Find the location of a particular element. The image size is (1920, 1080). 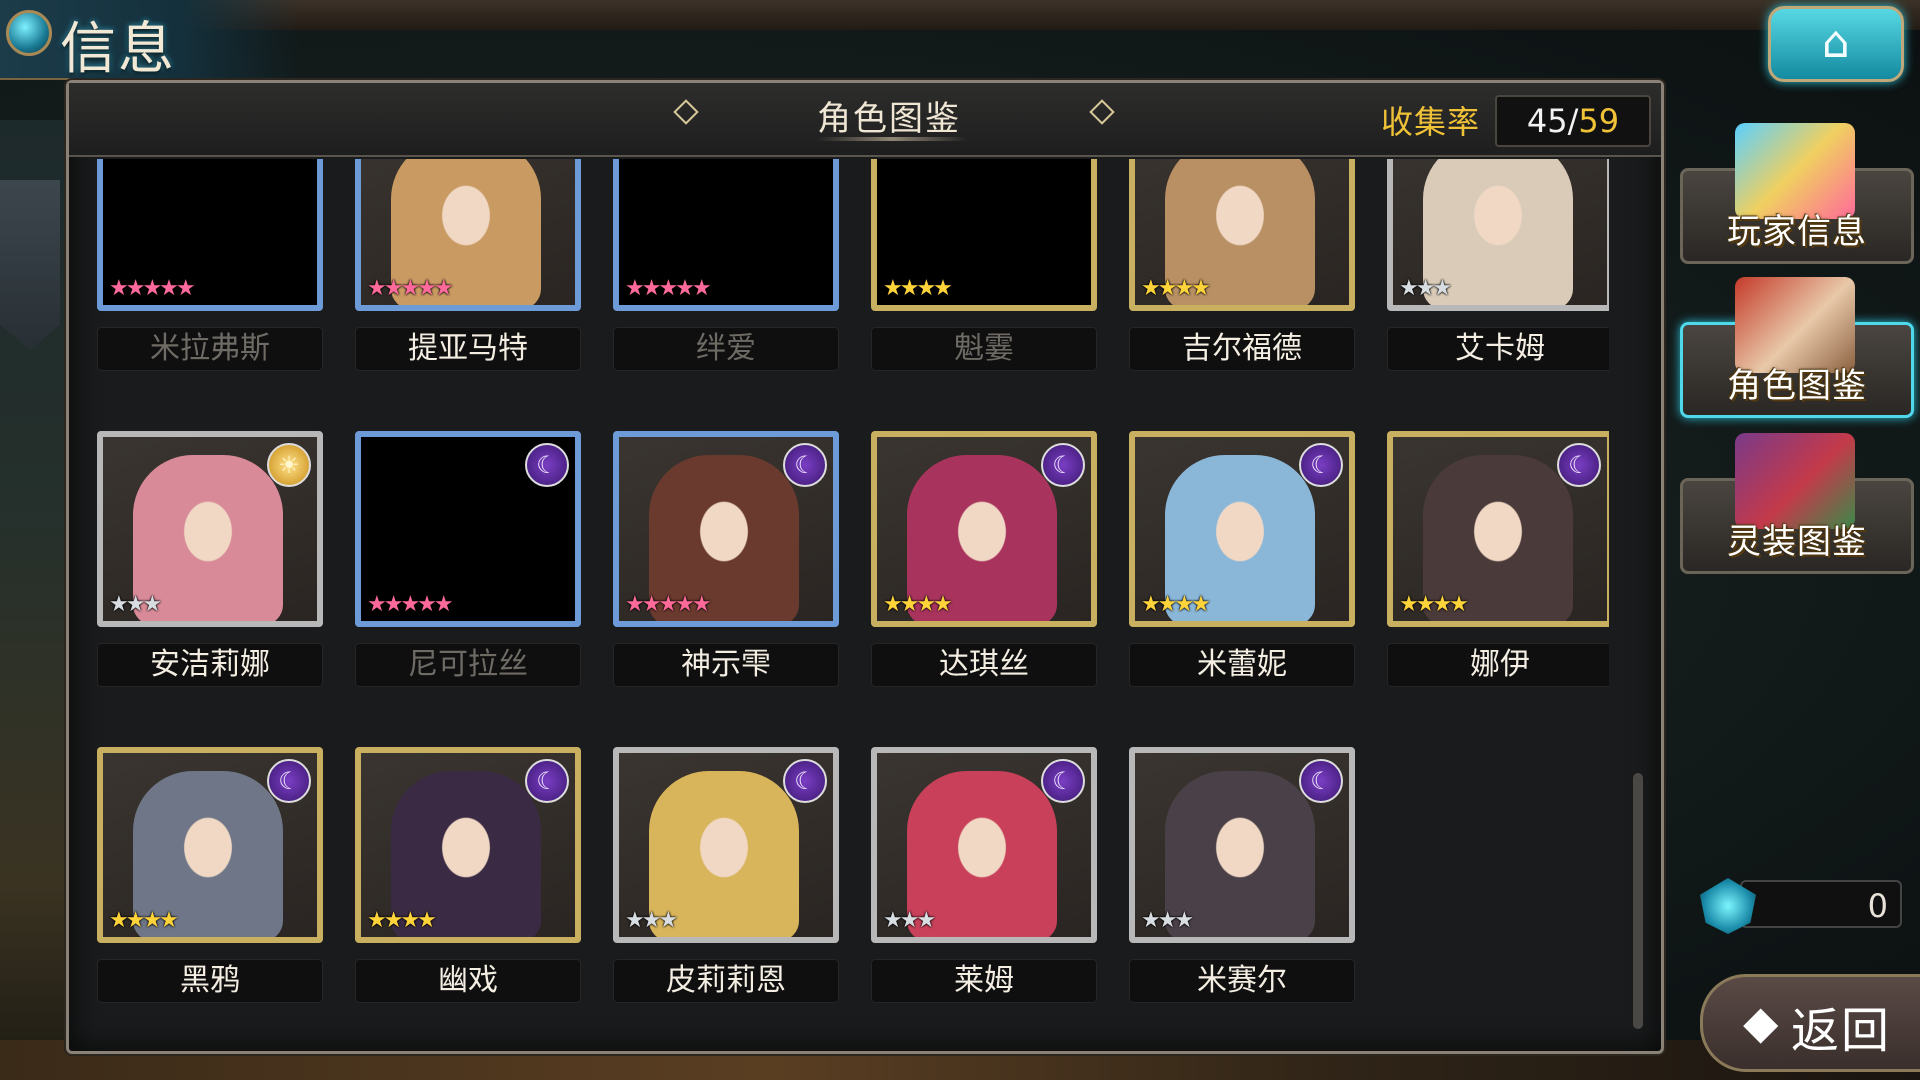

character-name: 米拉弗斯 is located at coordinates (210, 349).